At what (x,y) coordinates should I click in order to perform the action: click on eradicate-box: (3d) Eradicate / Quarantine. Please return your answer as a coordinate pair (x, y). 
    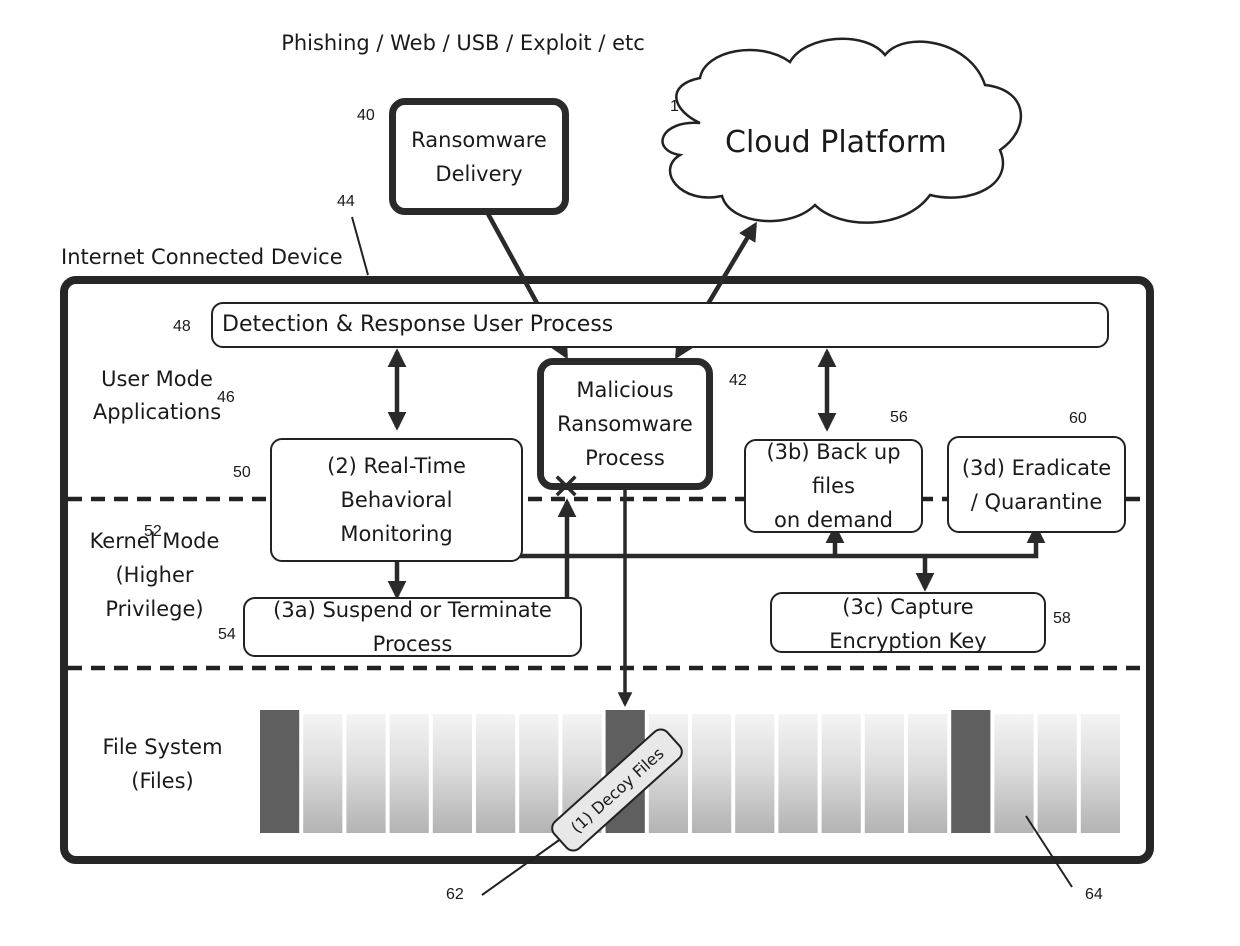
    Looking at the image, I should click on (1036, 484).